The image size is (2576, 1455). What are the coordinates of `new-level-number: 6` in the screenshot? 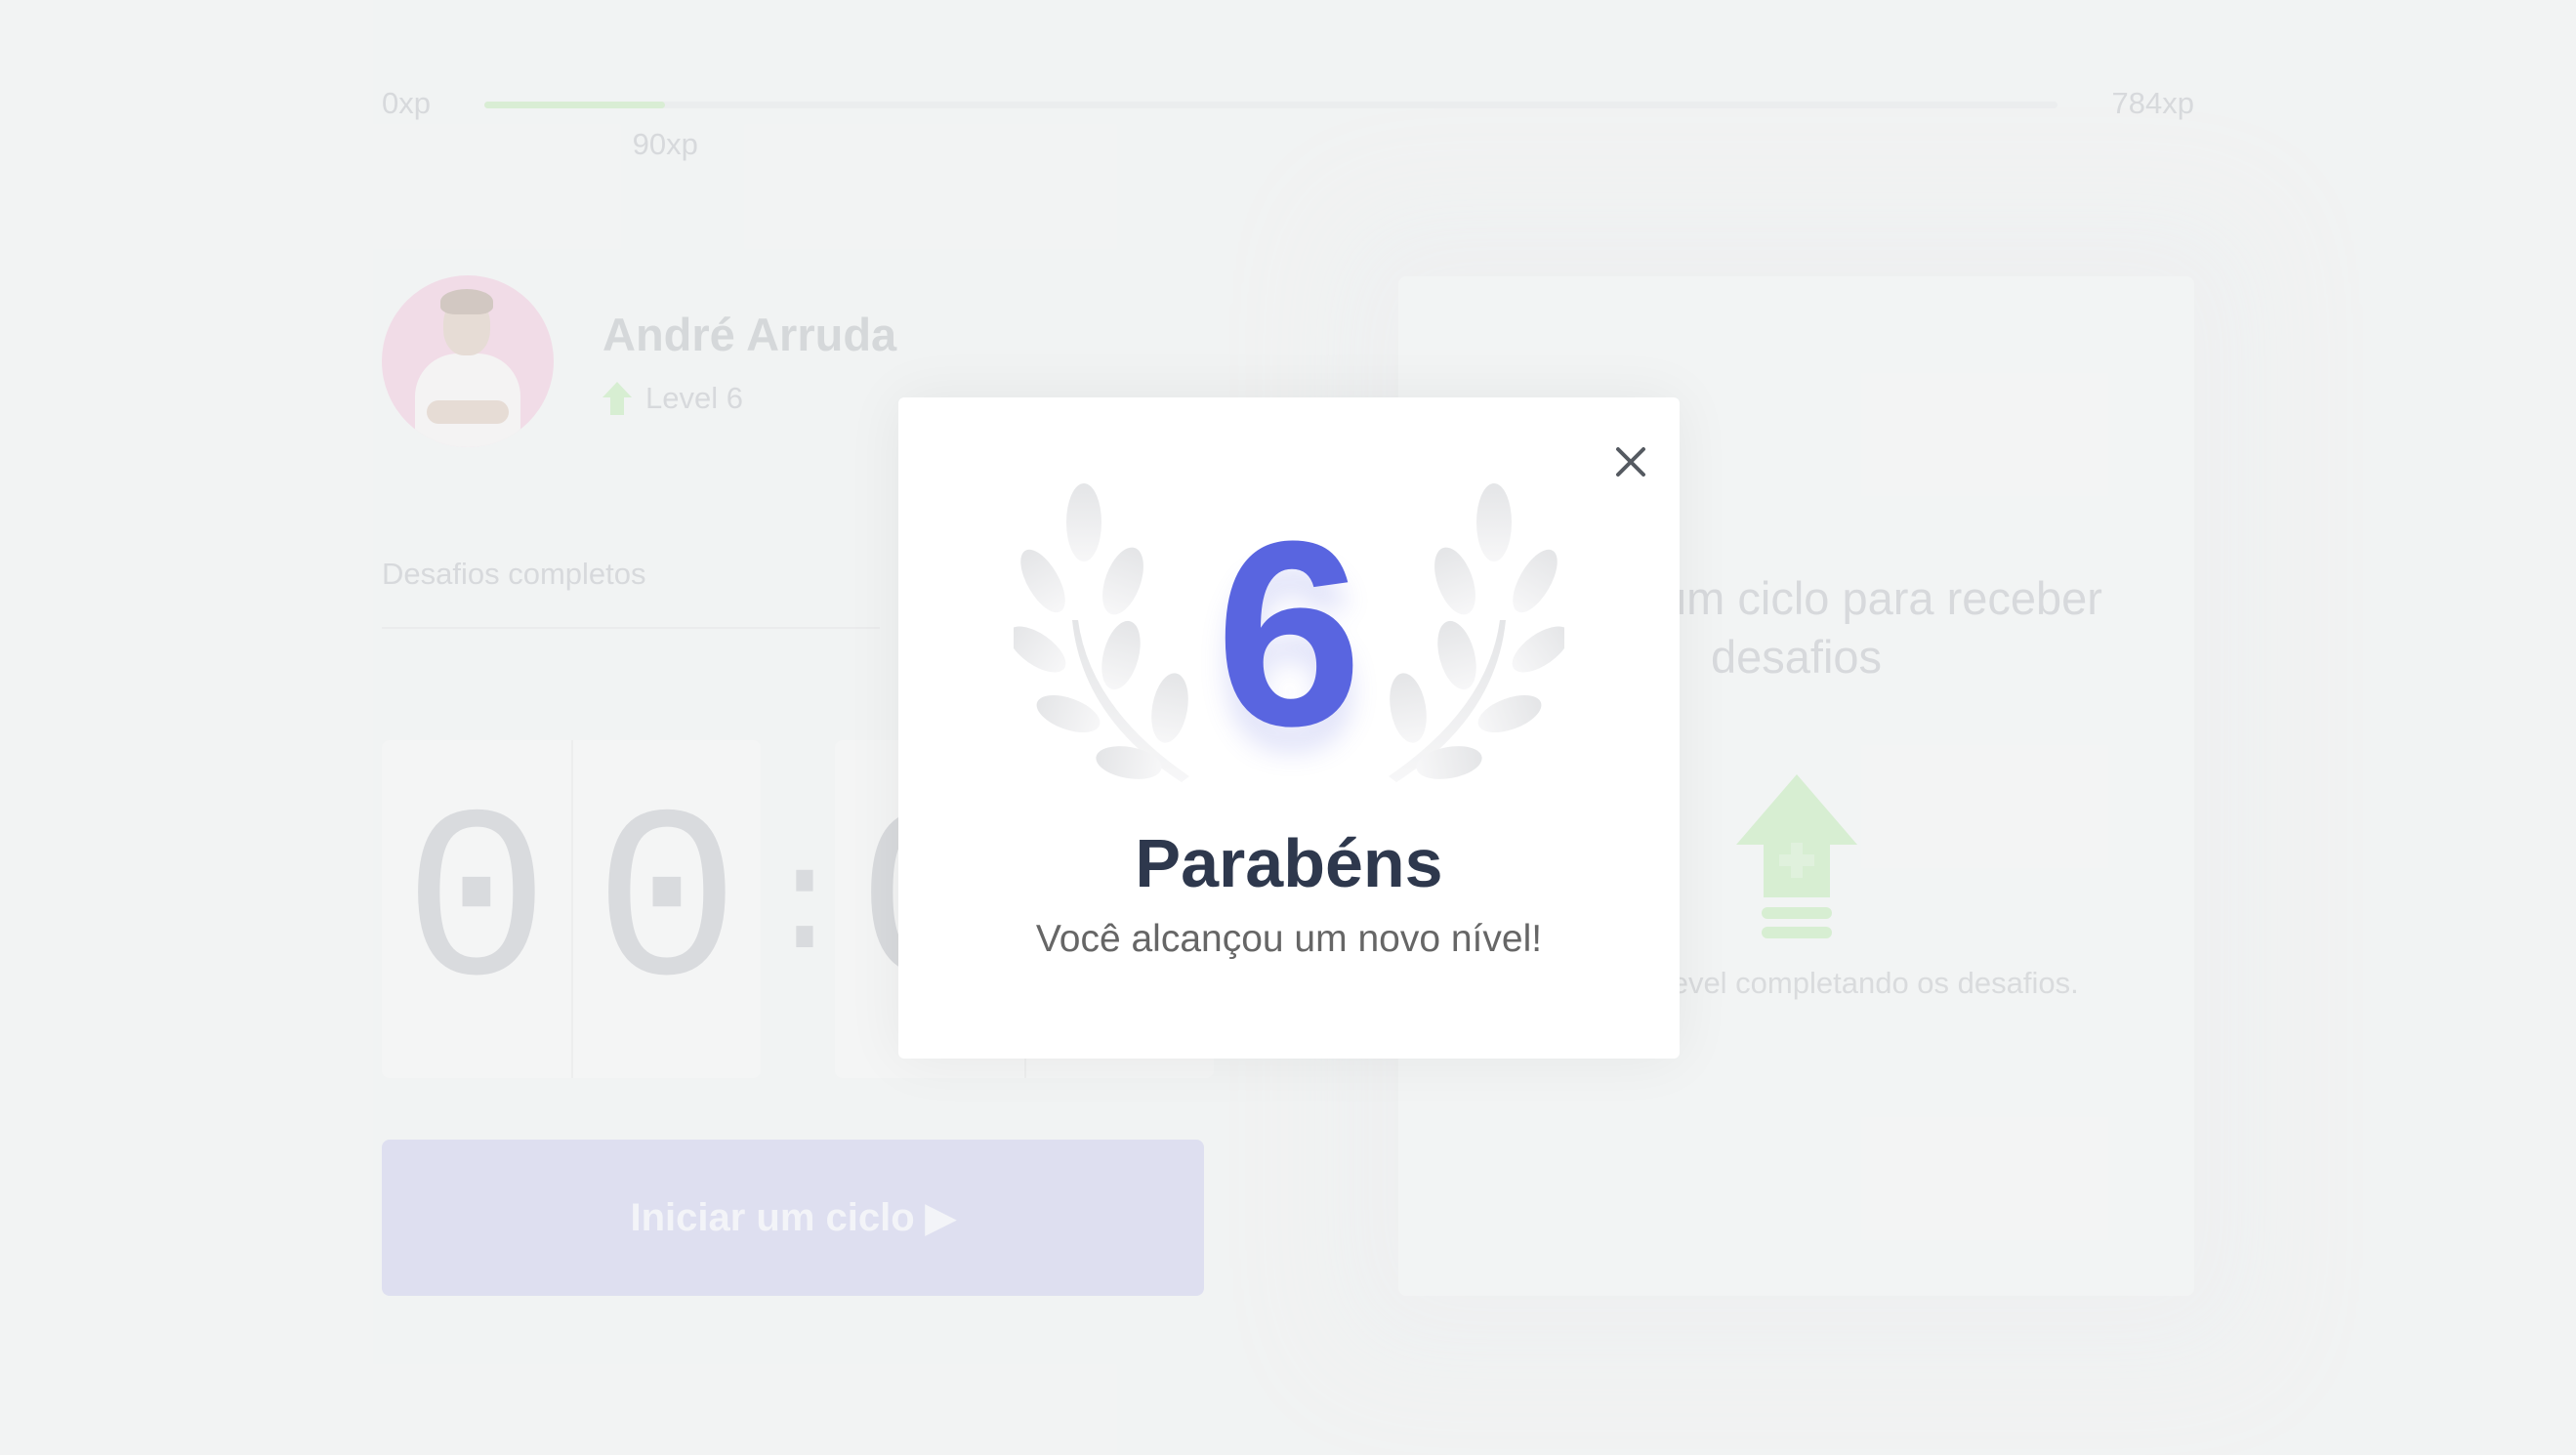 It's located at (1289, 634).